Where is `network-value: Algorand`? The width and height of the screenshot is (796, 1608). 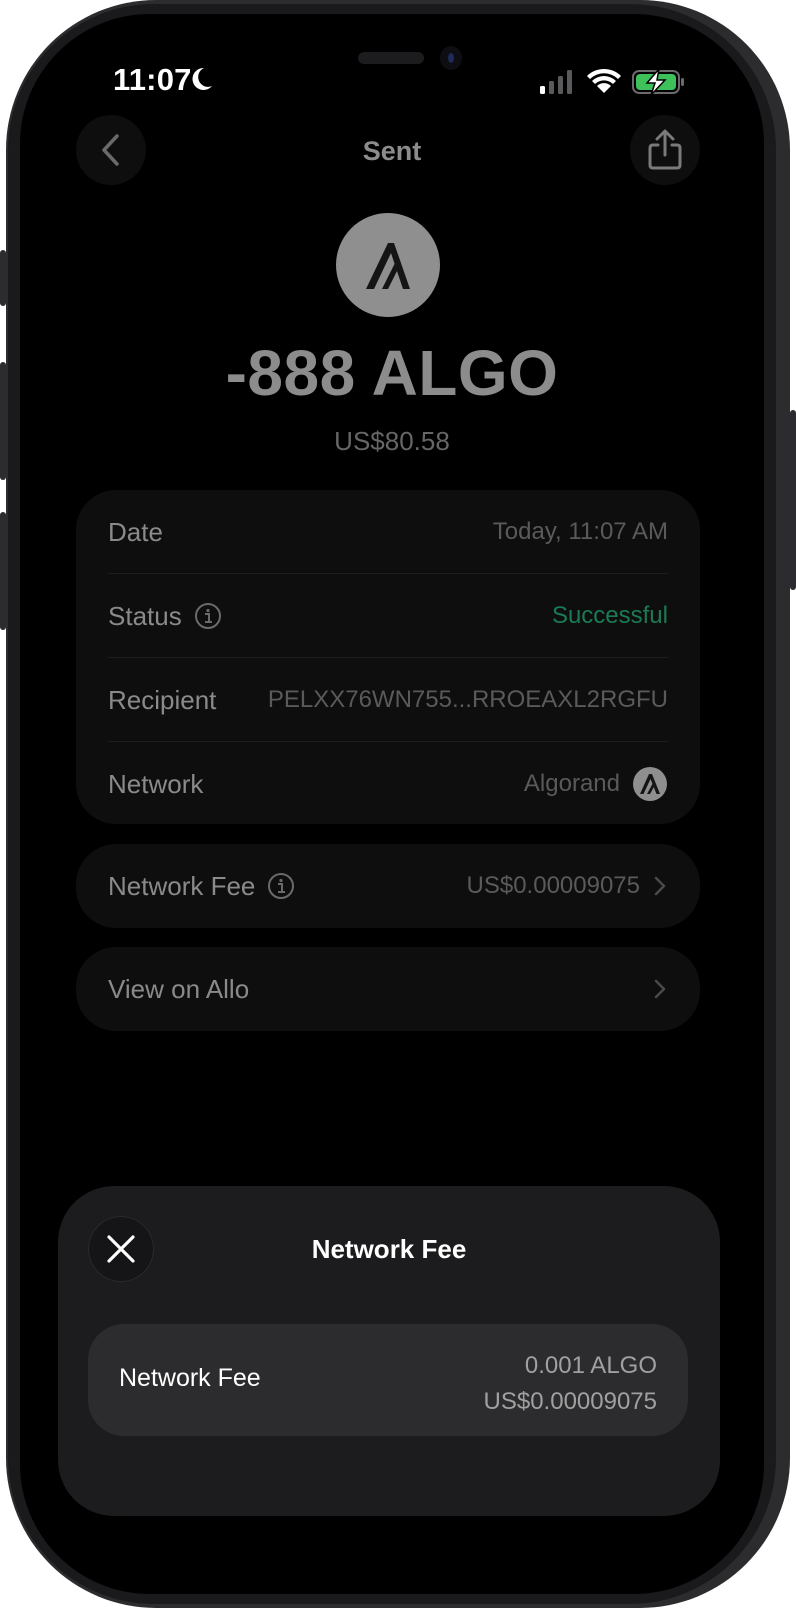
network-value: Algorand is located at coordinates (571, 783).